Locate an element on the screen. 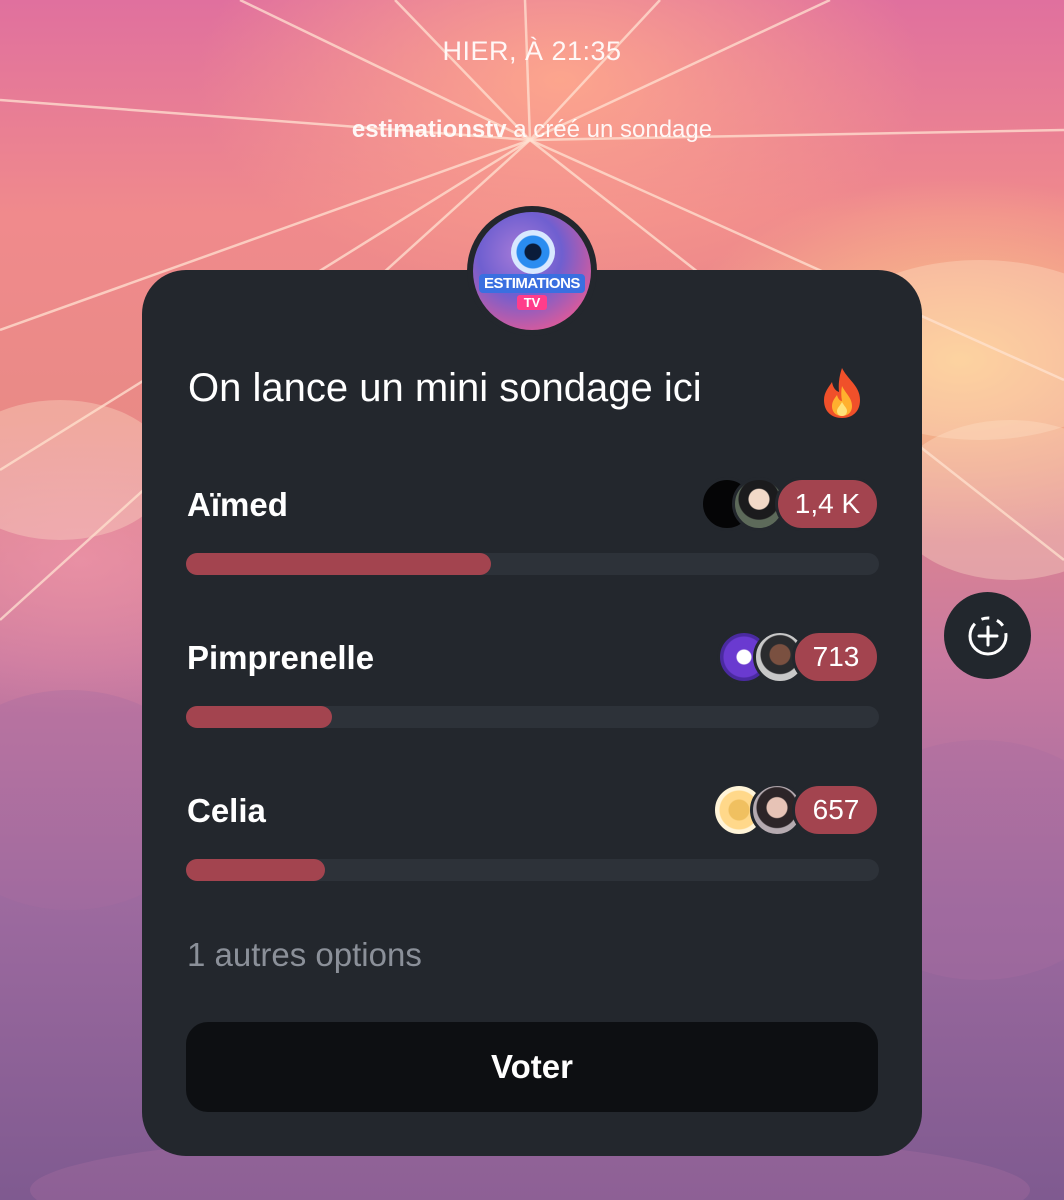  vote-button-label: Voter is located at coordinates (532, 1066).